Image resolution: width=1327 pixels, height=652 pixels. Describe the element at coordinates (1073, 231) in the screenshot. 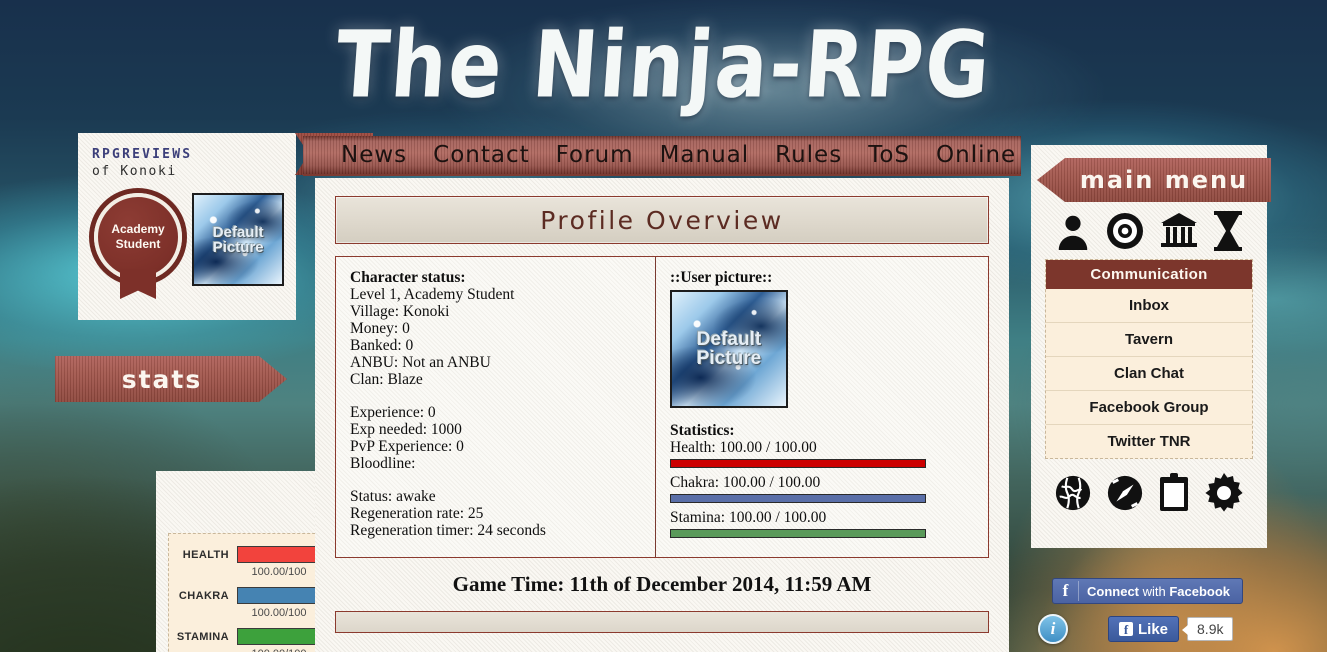

I see `user-icon` at that location.